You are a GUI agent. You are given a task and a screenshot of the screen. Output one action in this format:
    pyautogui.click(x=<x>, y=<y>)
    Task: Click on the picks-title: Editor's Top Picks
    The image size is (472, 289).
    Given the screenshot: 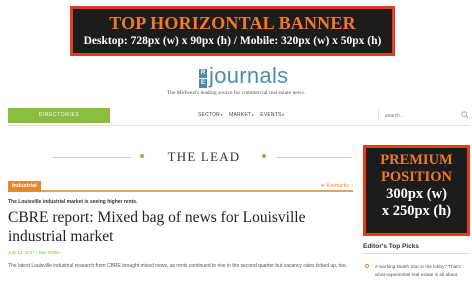 What is the action you would take?
    pyautogui.click(x=416, y=248)
    